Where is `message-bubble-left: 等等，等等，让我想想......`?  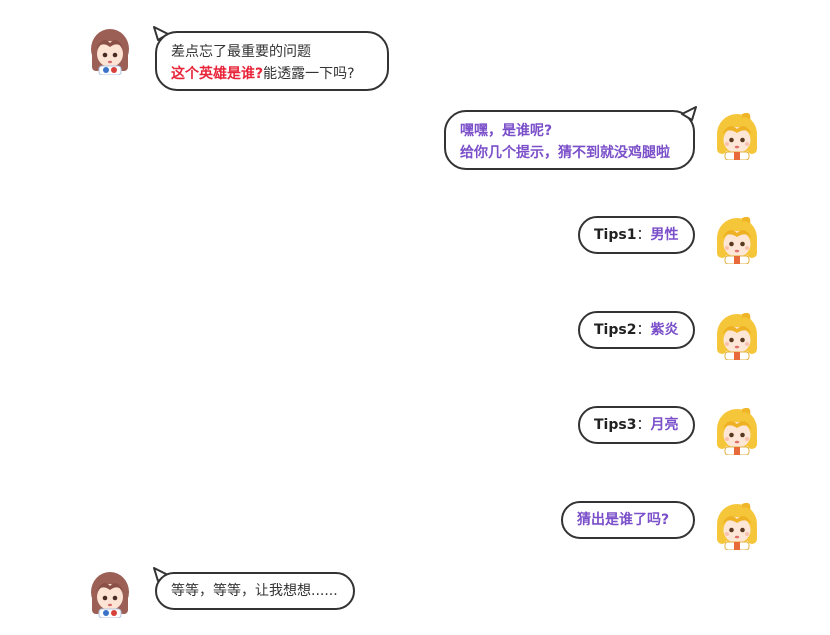 message-bubble-left: 等等，等等，让我想想...... is located at coordinates (255, 591).